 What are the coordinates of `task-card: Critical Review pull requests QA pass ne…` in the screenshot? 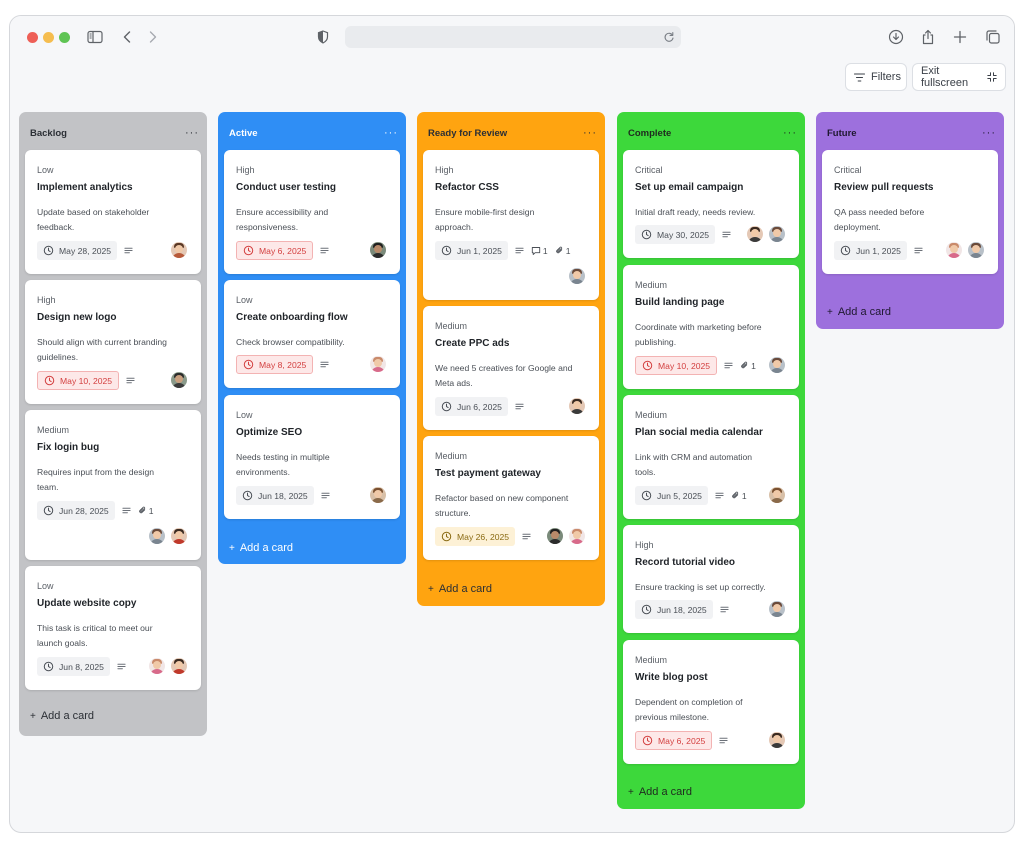 It's located at (910, 212).